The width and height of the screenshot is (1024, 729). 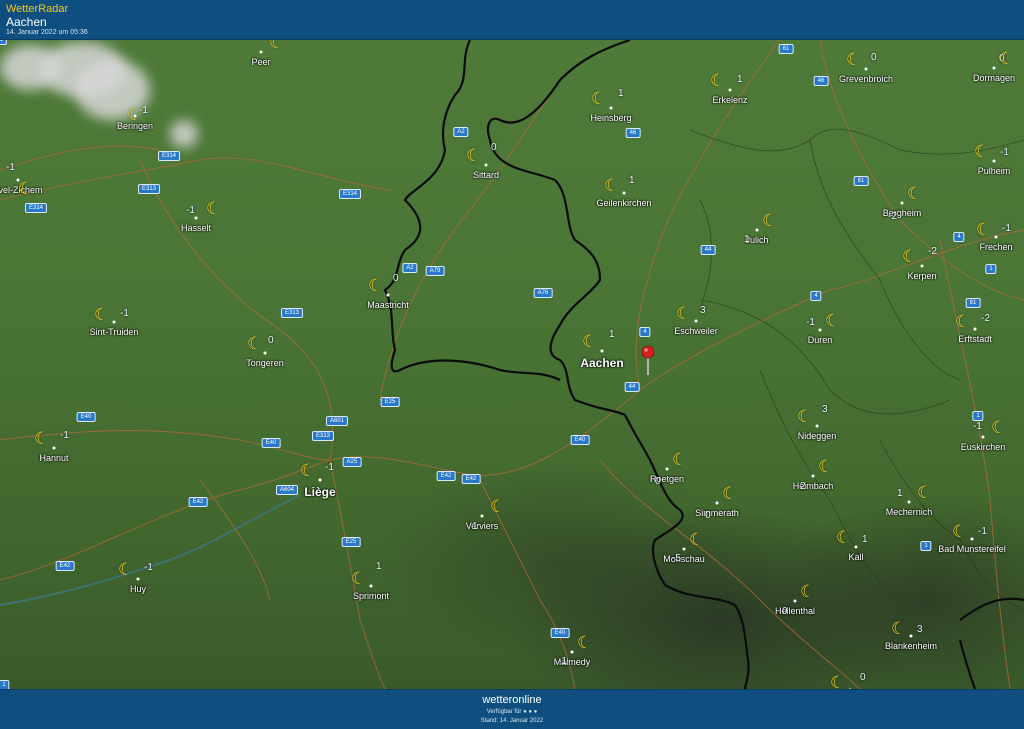 What do you see at coordinates (717, 513) in the screenshot?
I see `city-label: Simmerath` at bounding box center [717, 513].